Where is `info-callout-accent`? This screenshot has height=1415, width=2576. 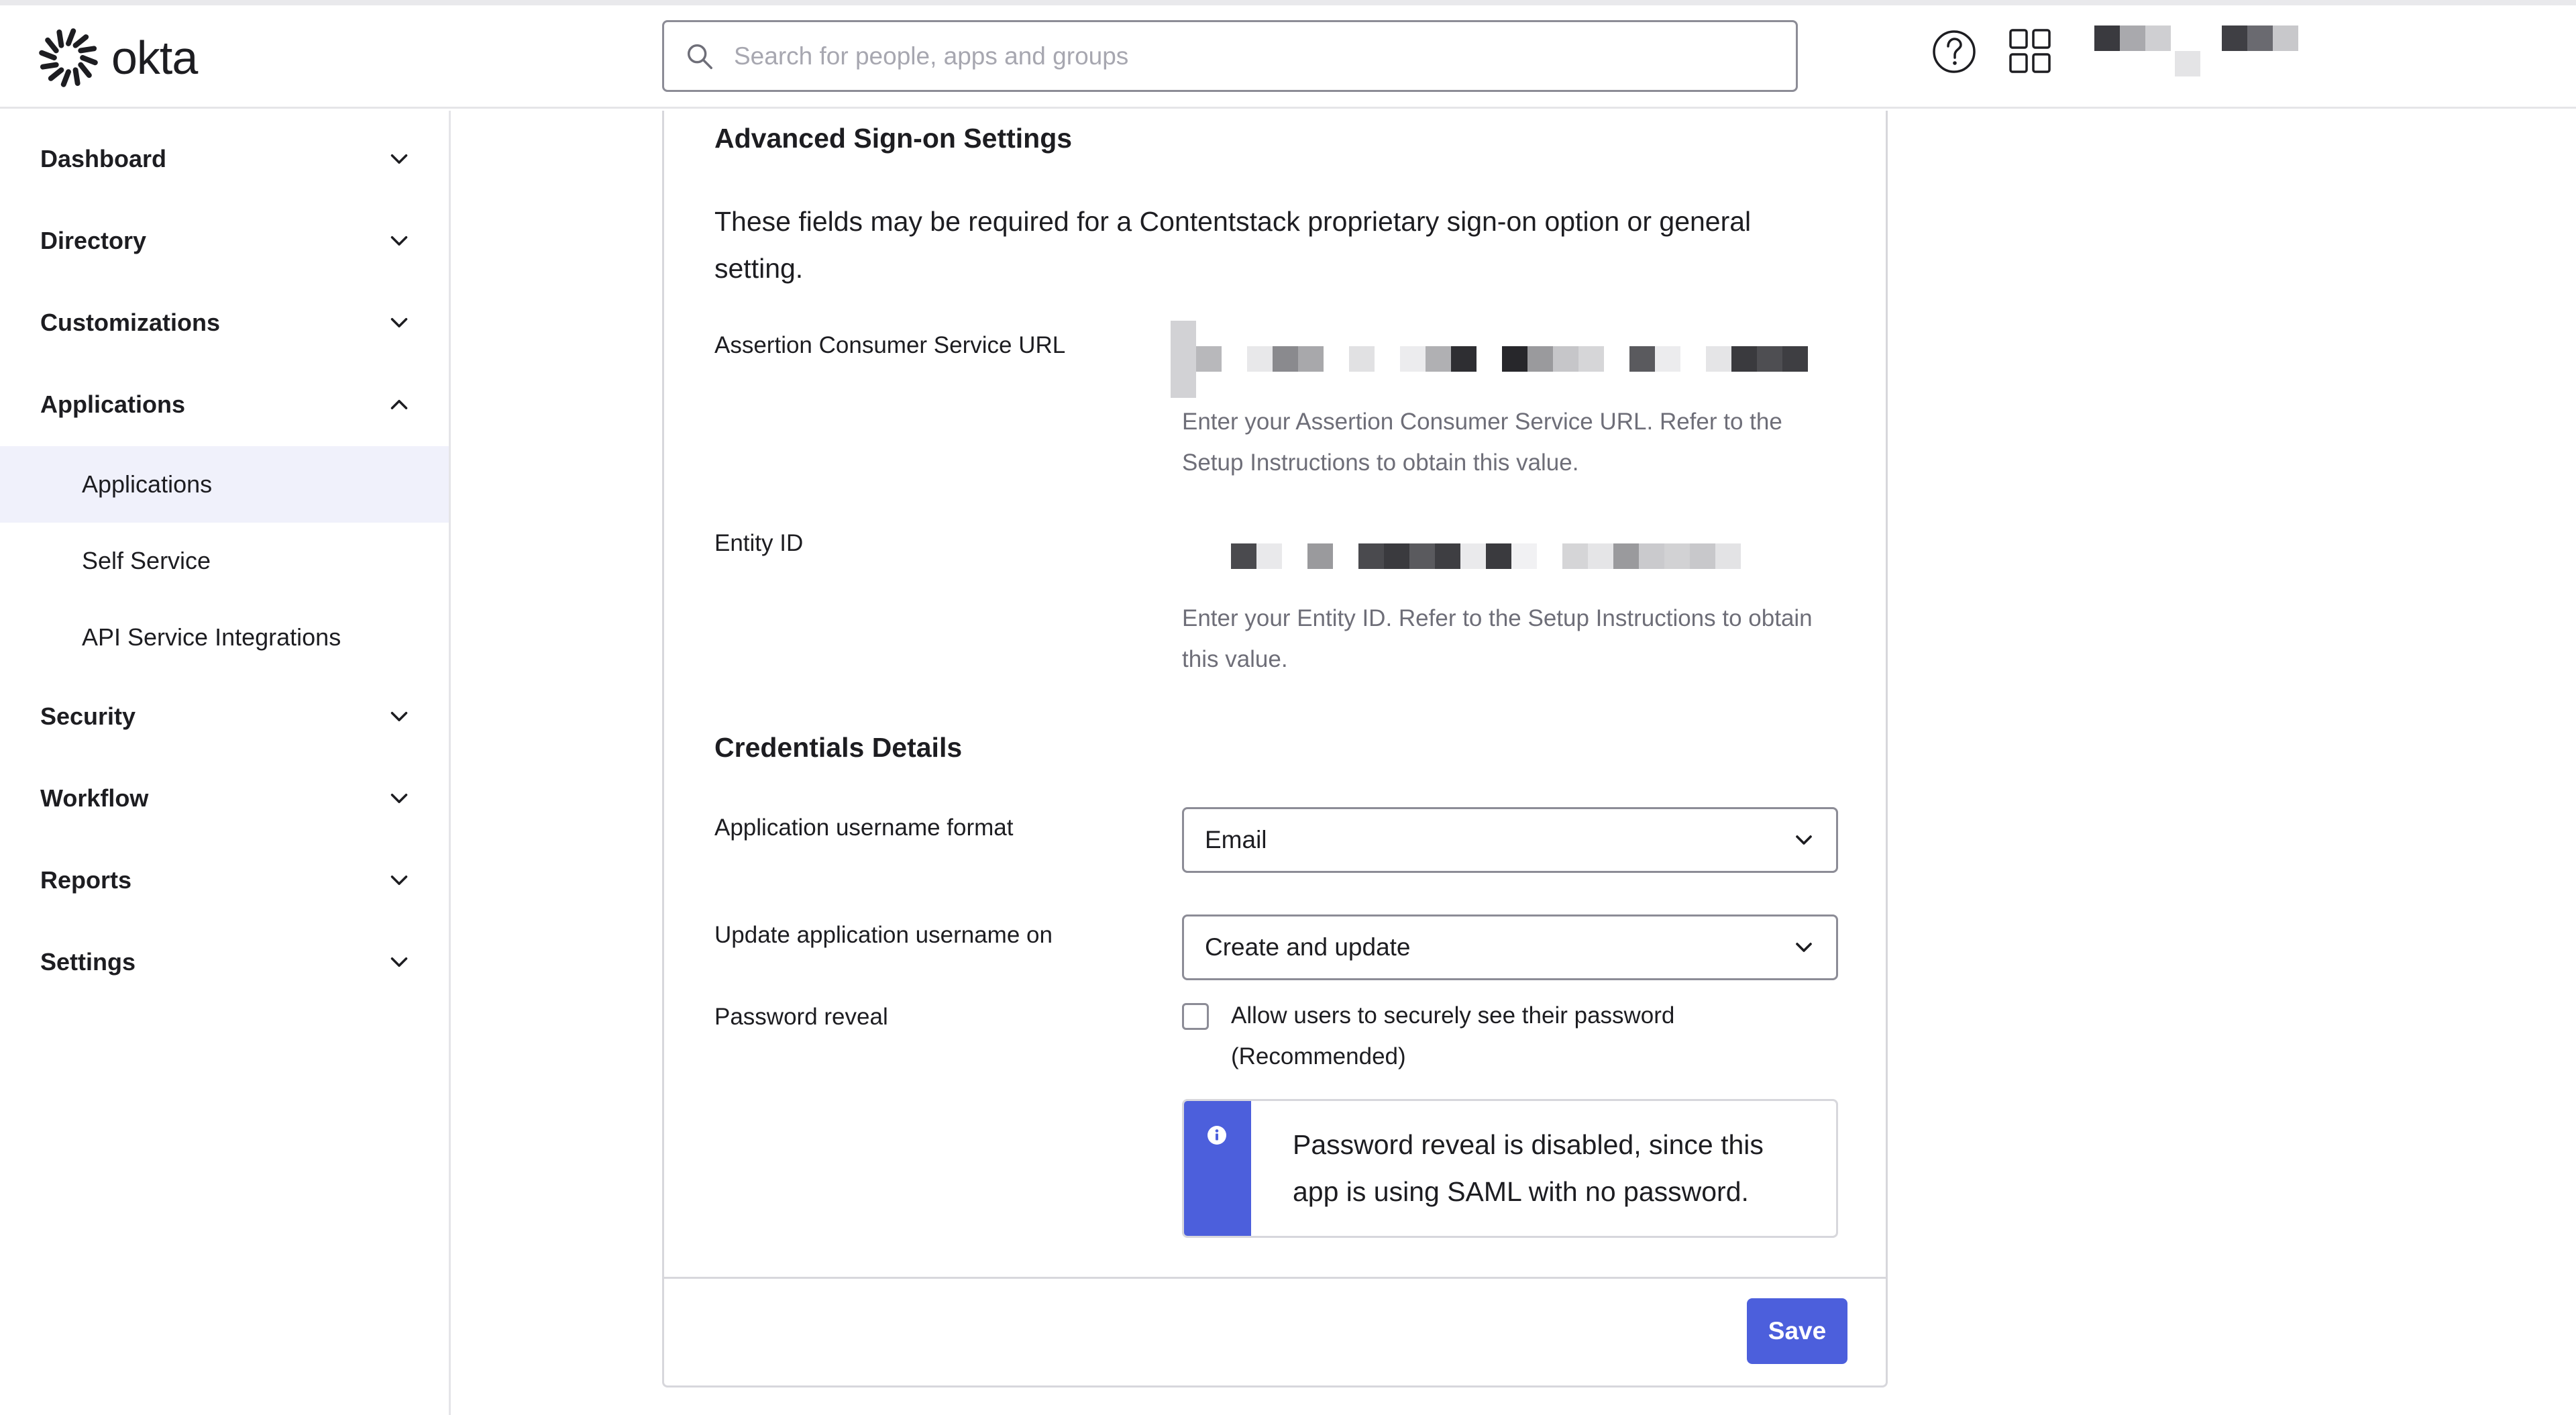 info-callout-accent is located at coordinates (1217, 1168).